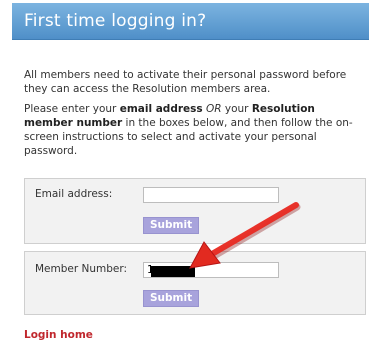 Image resolution: width=372 pixels, height=342 pixels. Describe the element at coordinates (171, 225) in the screenshot. I see `email-submit-button: Submit` at that location.